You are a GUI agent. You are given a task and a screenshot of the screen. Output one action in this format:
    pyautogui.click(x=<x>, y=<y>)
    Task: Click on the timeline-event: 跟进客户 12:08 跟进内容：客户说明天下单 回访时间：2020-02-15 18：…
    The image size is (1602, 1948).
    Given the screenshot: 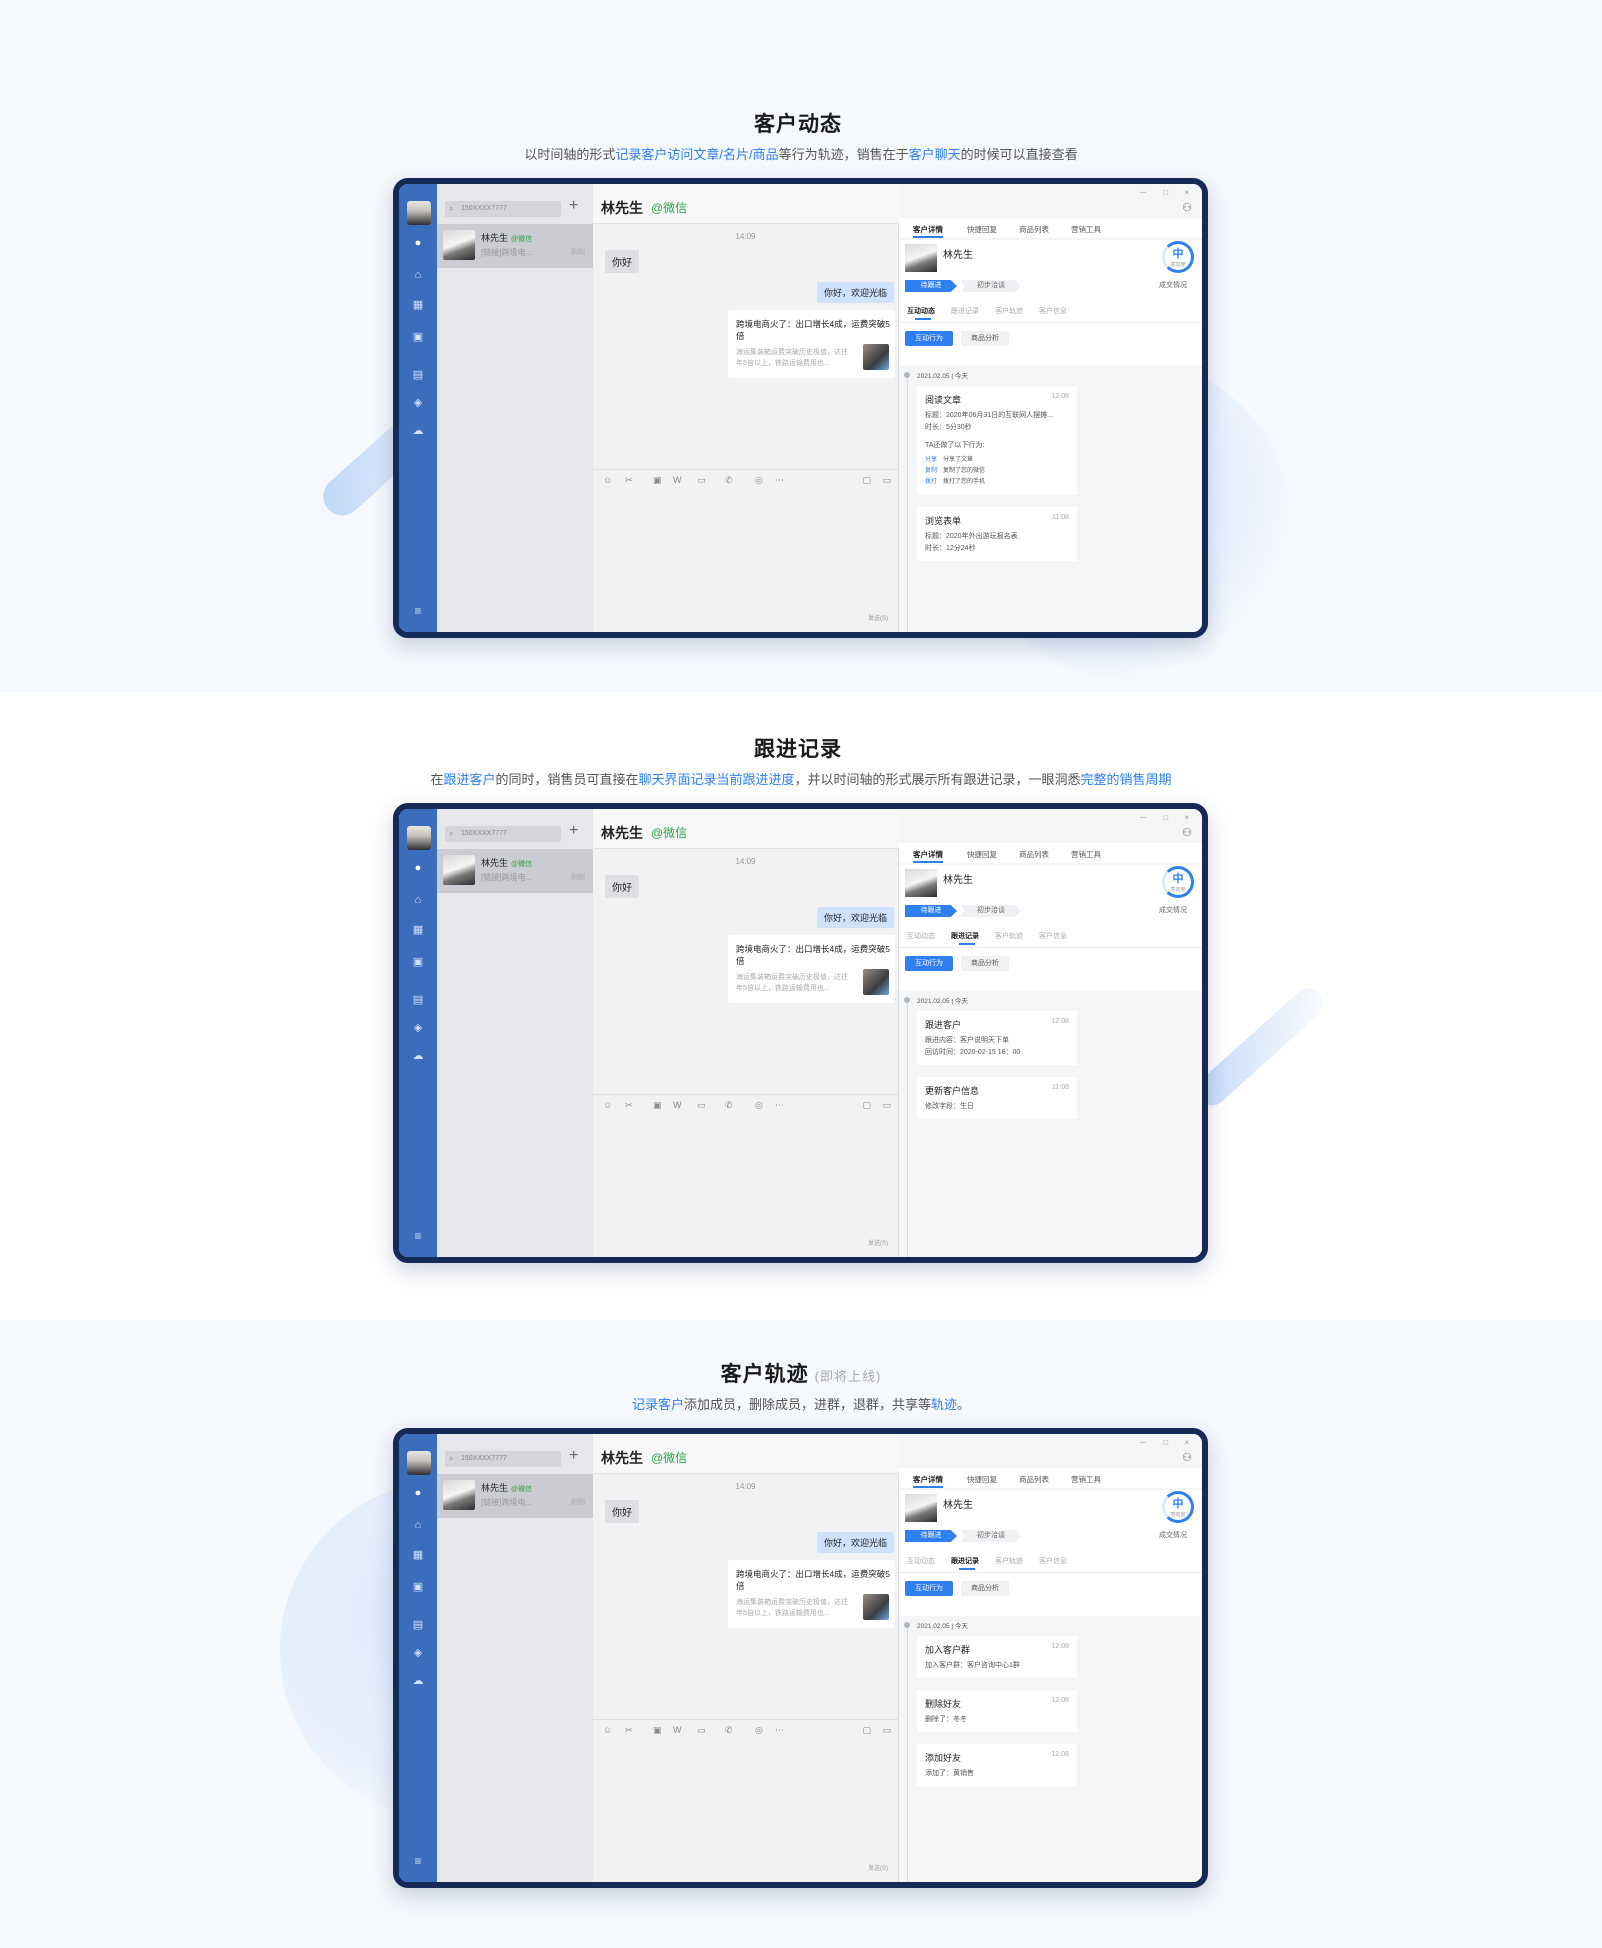 What is the action you would take?
    pyautogui.click(x=997, y=1038)
    